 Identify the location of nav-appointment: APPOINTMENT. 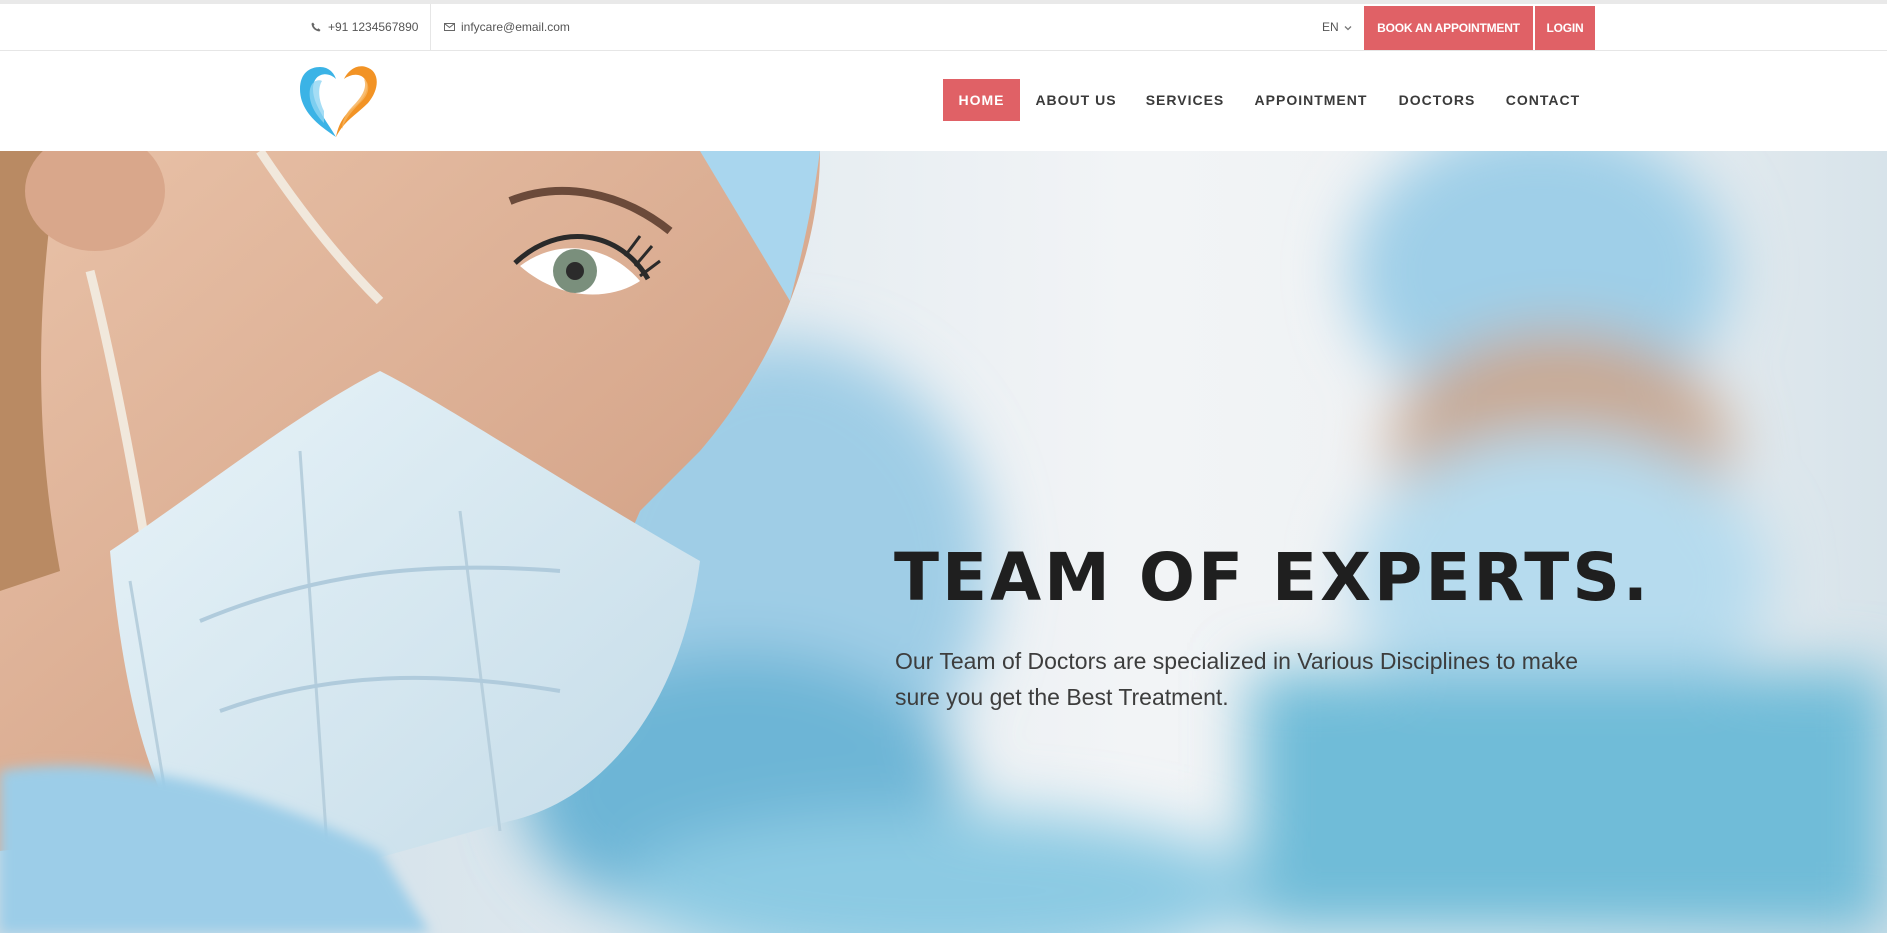
(1311, 100).